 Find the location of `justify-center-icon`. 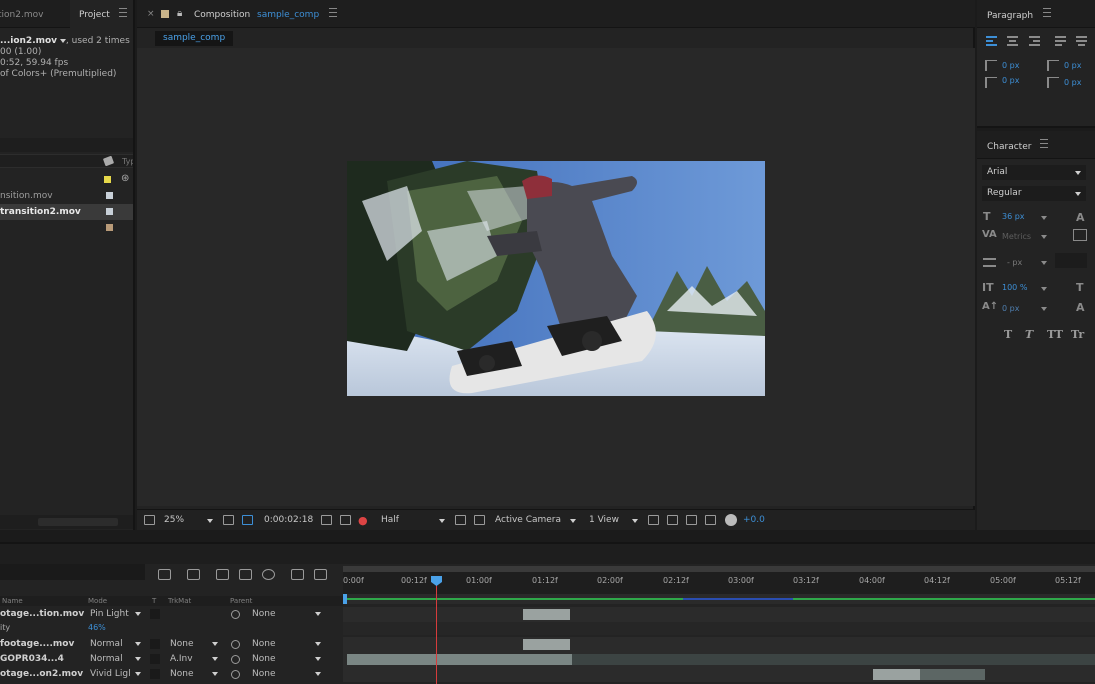

justify-center-icon is located at coordinates (1081, 41).